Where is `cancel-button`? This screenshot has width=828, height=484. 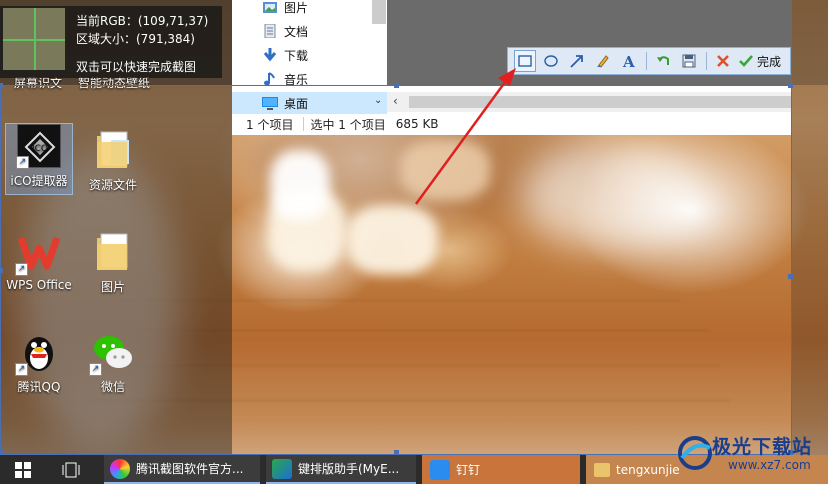 cancel-button is located at coordinates (723, 61).